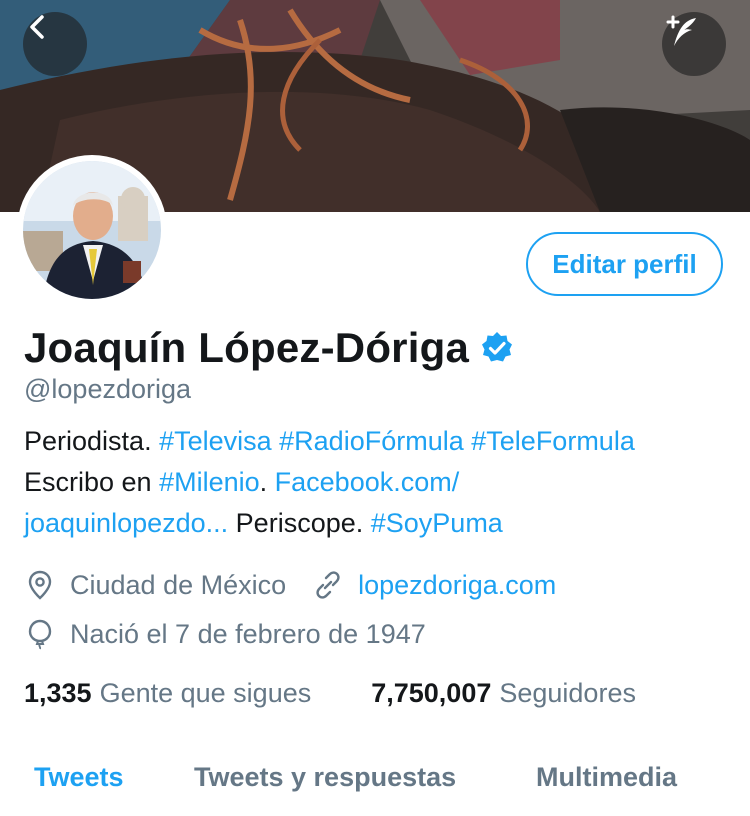 This screenshot has width=750, height=816. I want to click on location-pin-icon, so click(40, 585).